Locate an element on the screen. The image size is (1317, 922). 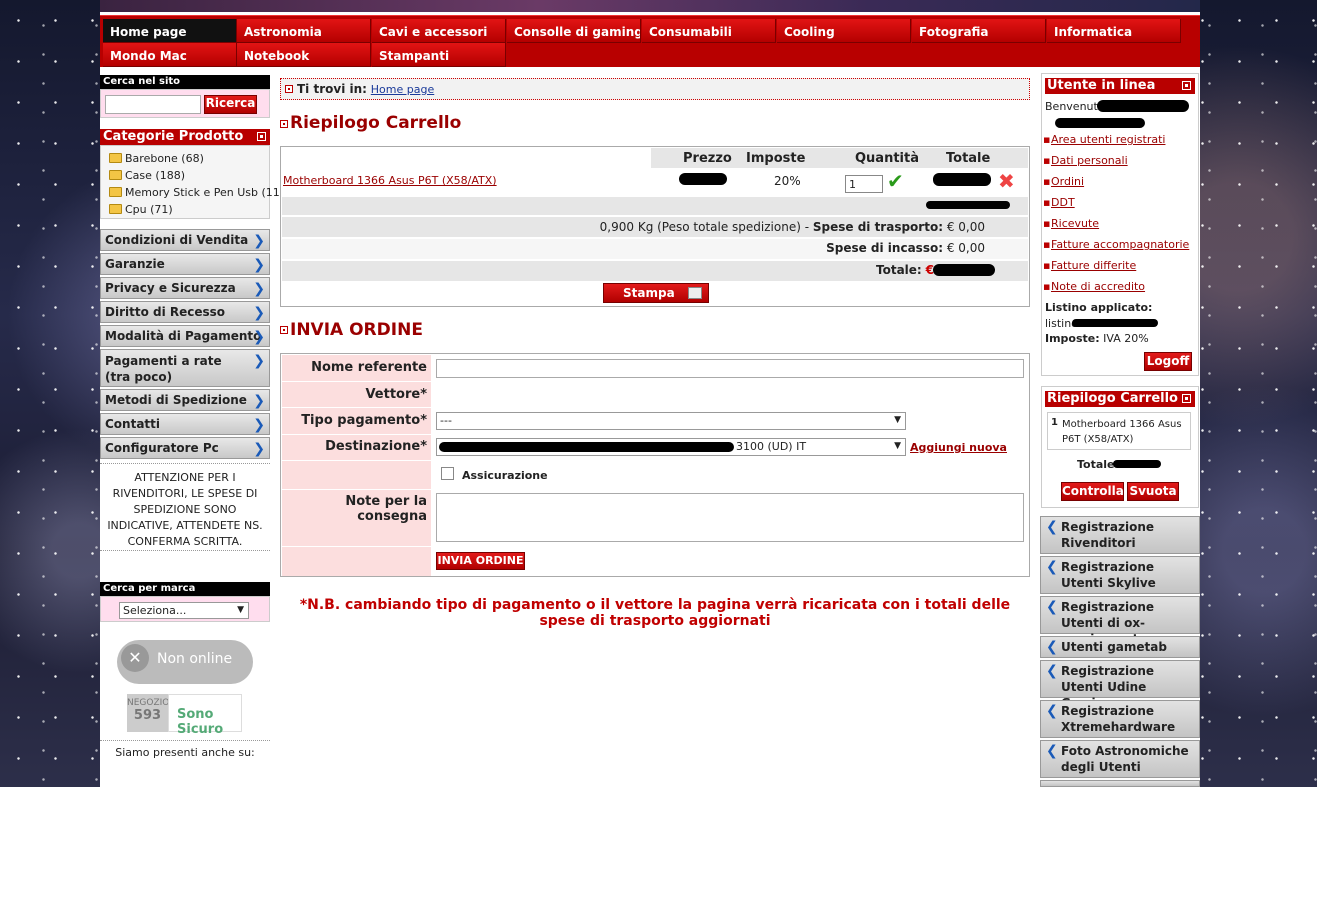
product-link: Motherboard 1366 Asus P6T (X58/ATX) is located at coordinates (390, 180).